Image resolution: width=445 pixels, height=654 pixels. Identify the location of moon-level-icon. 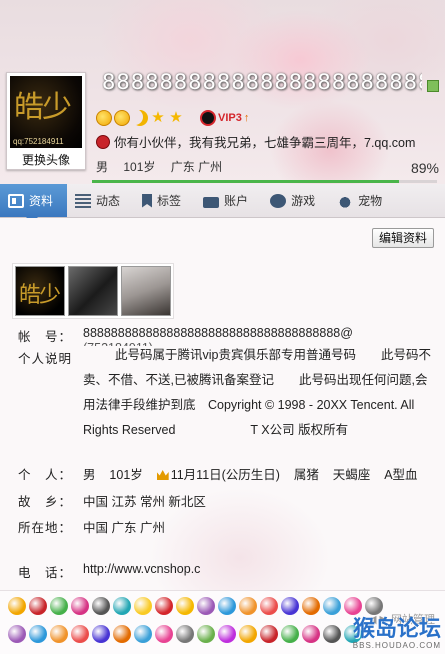
(140, 118).